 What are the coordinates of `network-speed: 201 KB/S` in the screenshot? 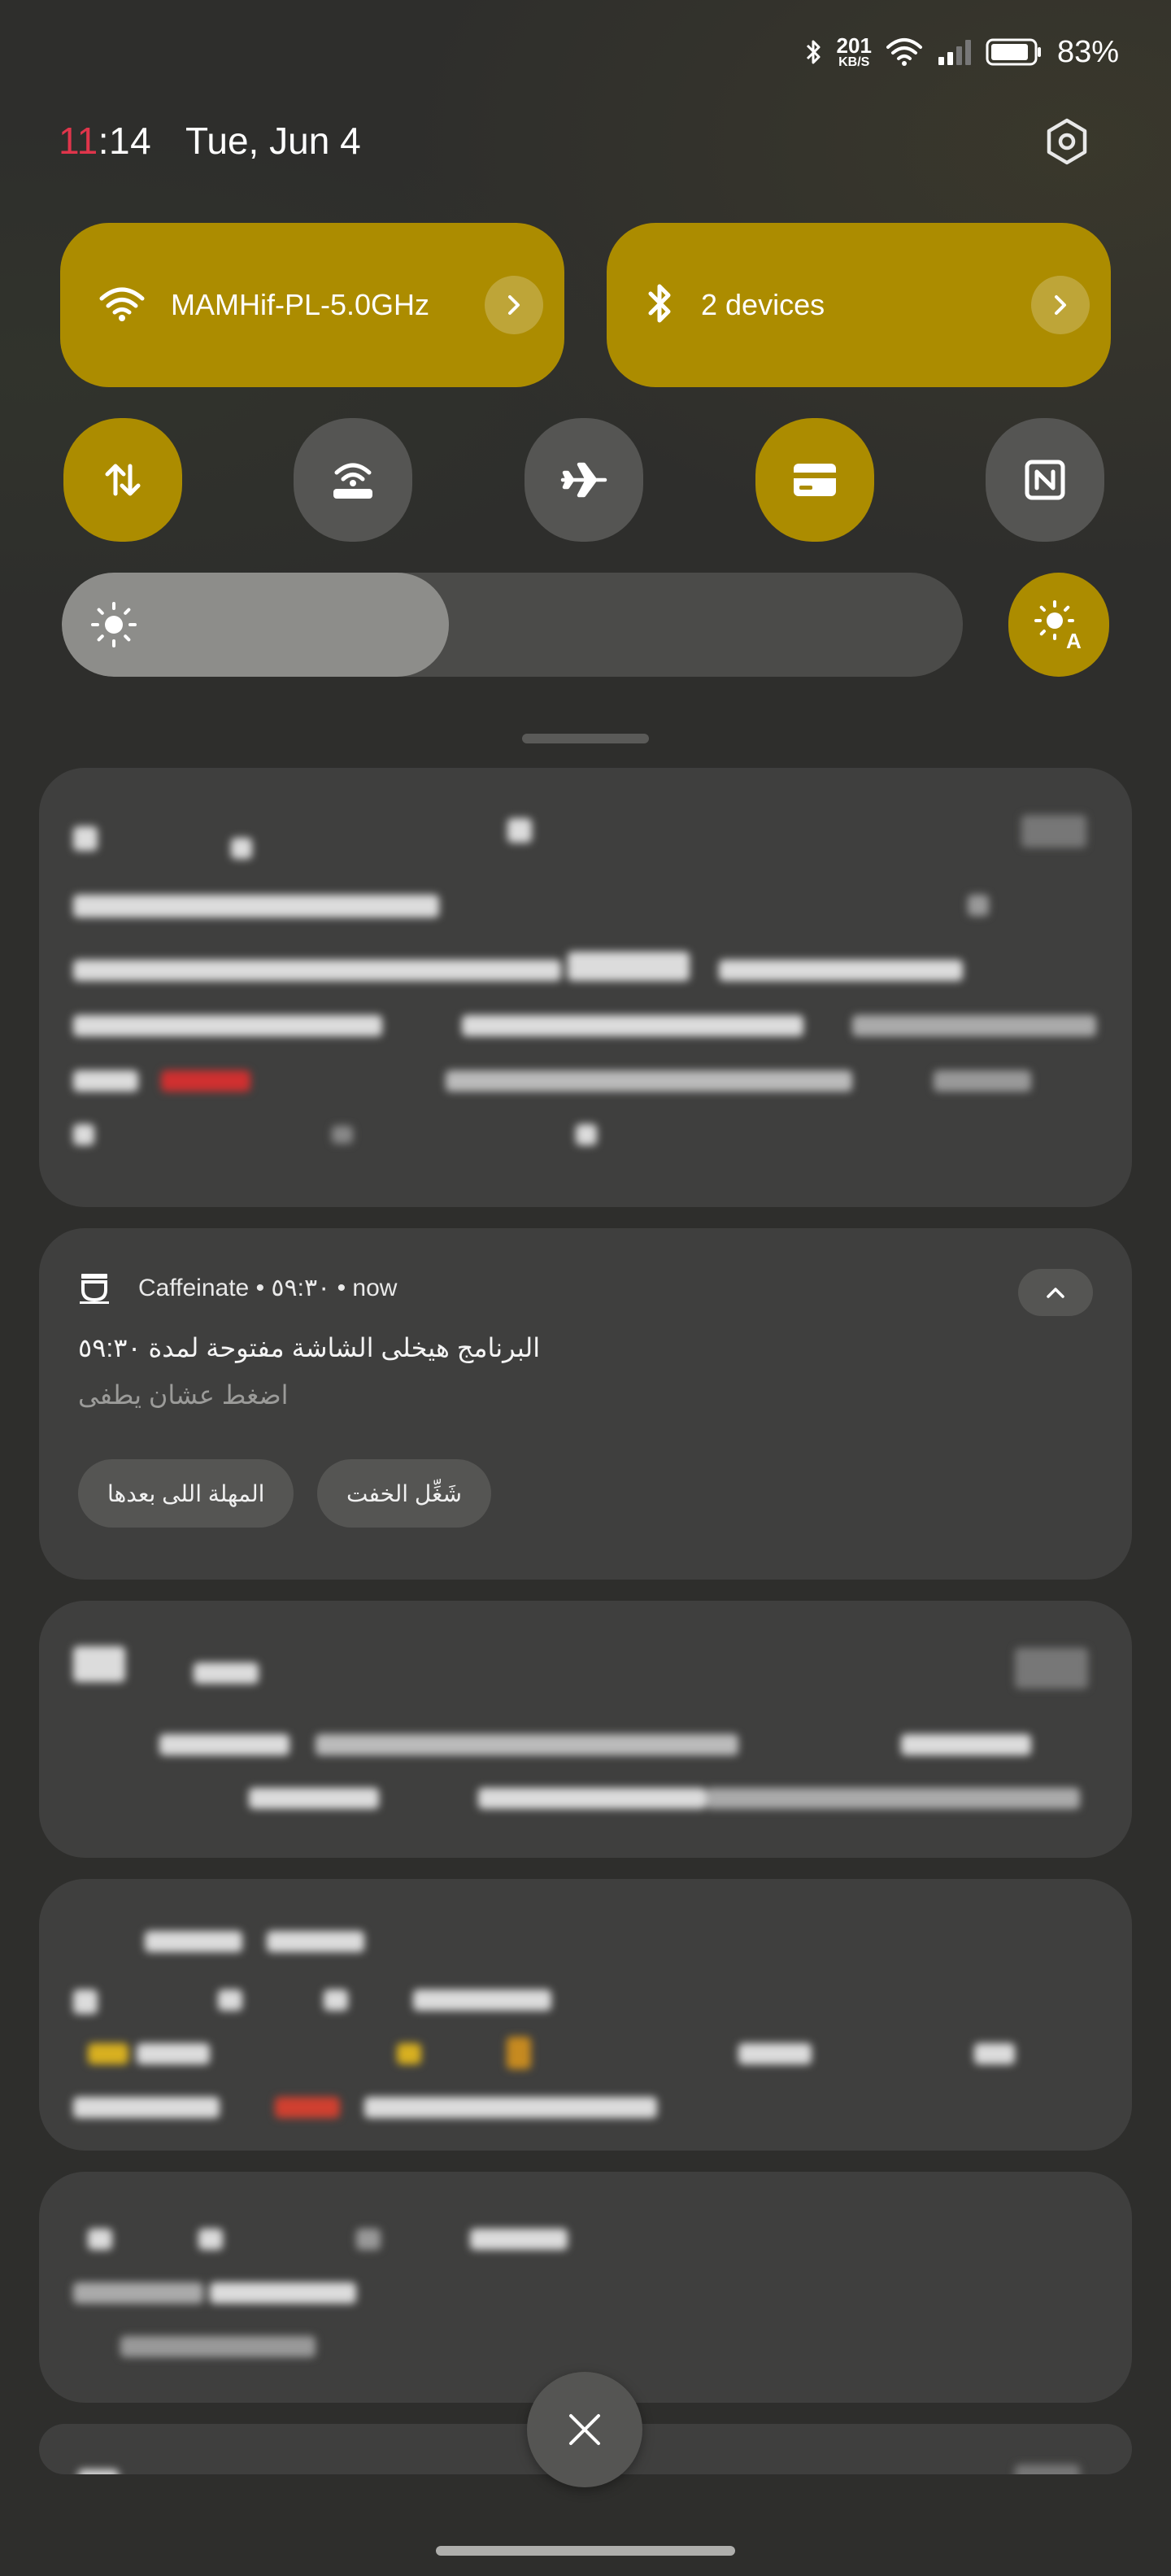 It's located at (854, 52).